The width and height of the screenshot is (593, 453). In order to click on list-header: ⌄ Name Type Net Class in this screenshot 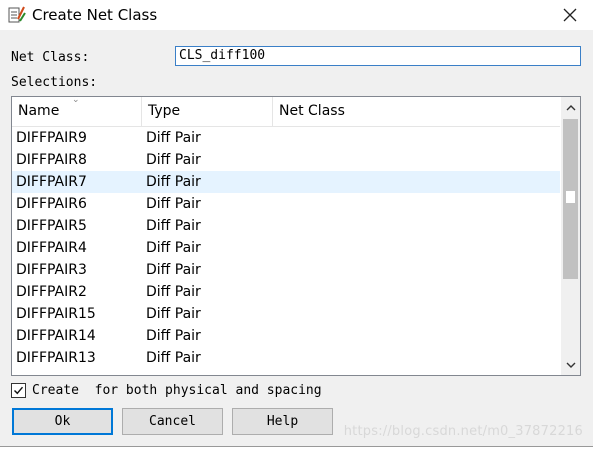, I will do `click(286, 112)`.